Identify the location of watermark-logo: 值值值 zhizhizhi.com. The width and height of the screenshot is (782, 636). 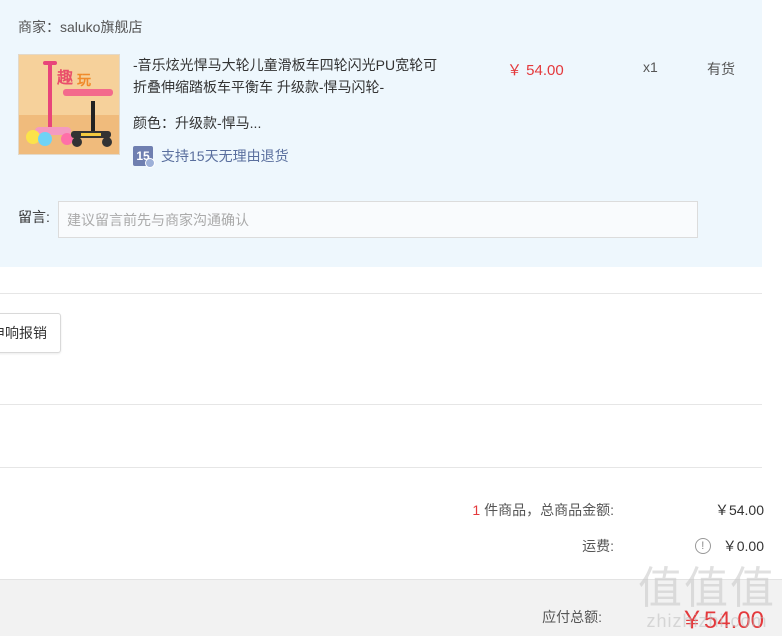
(707, 599).